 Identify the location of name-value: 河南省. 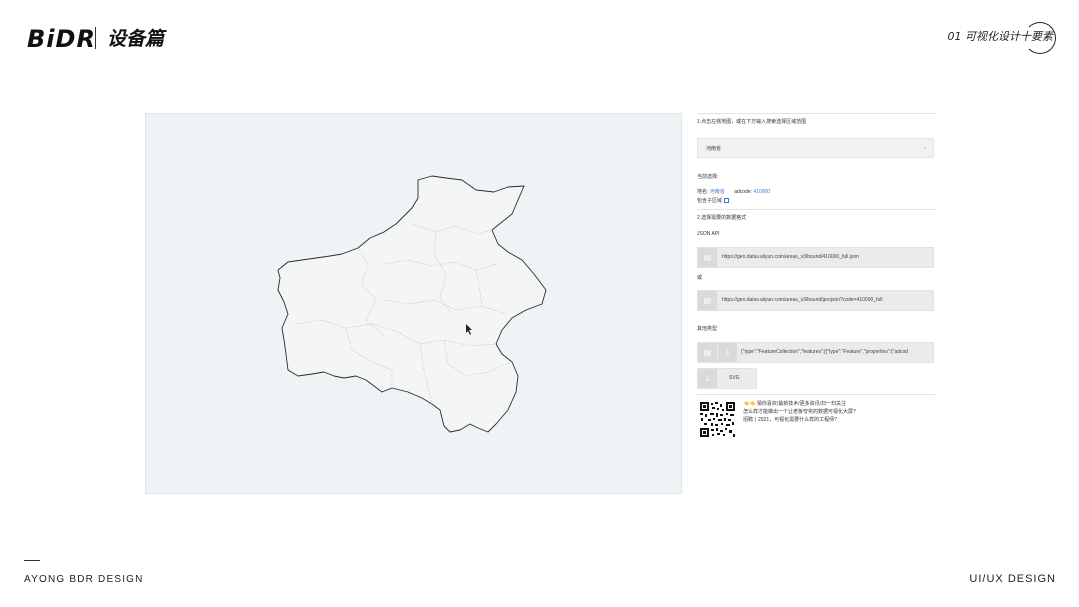
(717, 192).